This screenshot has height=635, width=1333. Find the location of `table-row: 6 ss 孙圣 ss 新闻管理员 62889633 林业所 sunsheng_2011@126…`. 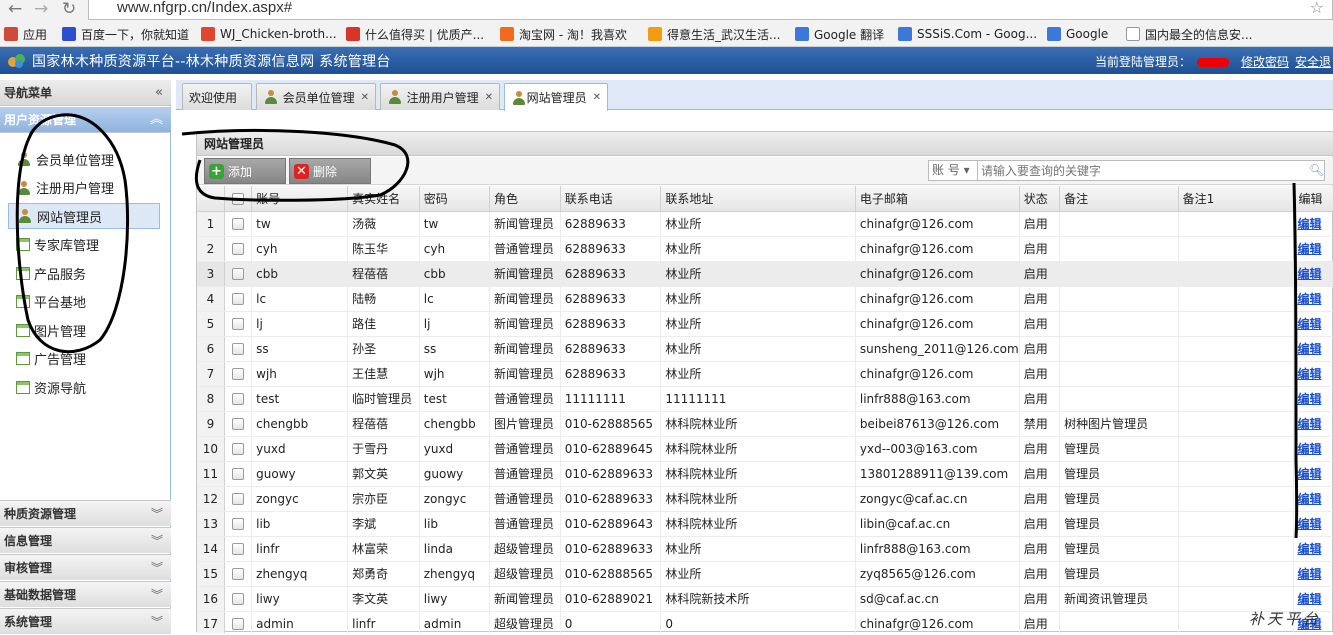

table-row: 6 ss 孙圣 ss 新闻管理员 62889633 林业所 sunsheng_2011@126… is located at coordinates (765, 349).